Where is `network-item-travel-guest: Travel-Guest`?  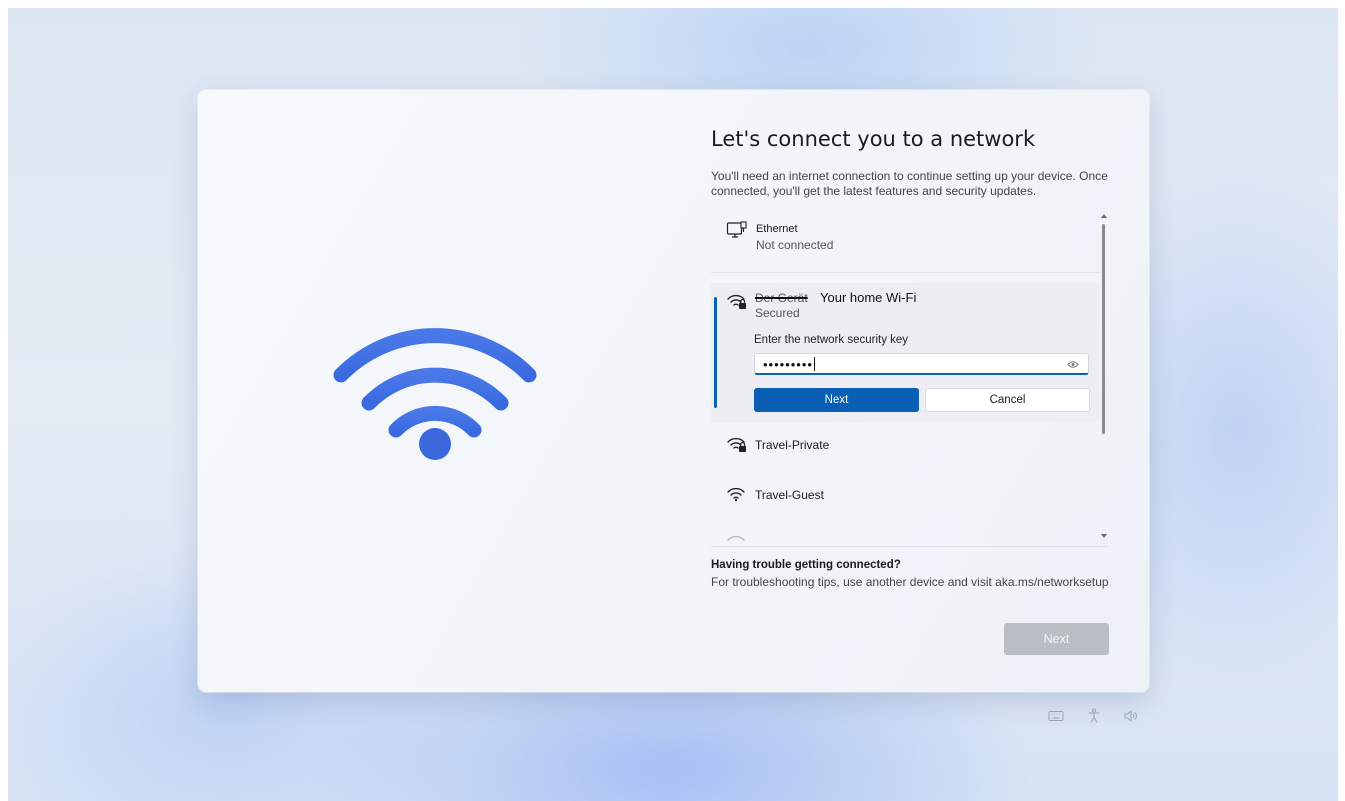
network-item-travel-guest: Travel-Guest is located at coordinates (905, 498).